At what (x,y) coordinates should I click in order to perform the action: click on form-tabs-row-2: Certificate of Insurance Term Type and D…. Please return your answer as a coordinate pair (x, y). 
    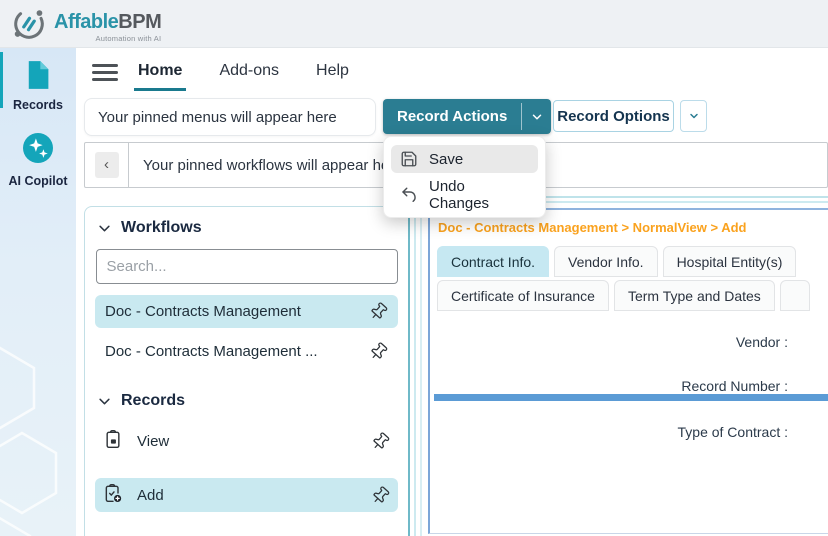
    Looking at the image, I should click on (623, 295).